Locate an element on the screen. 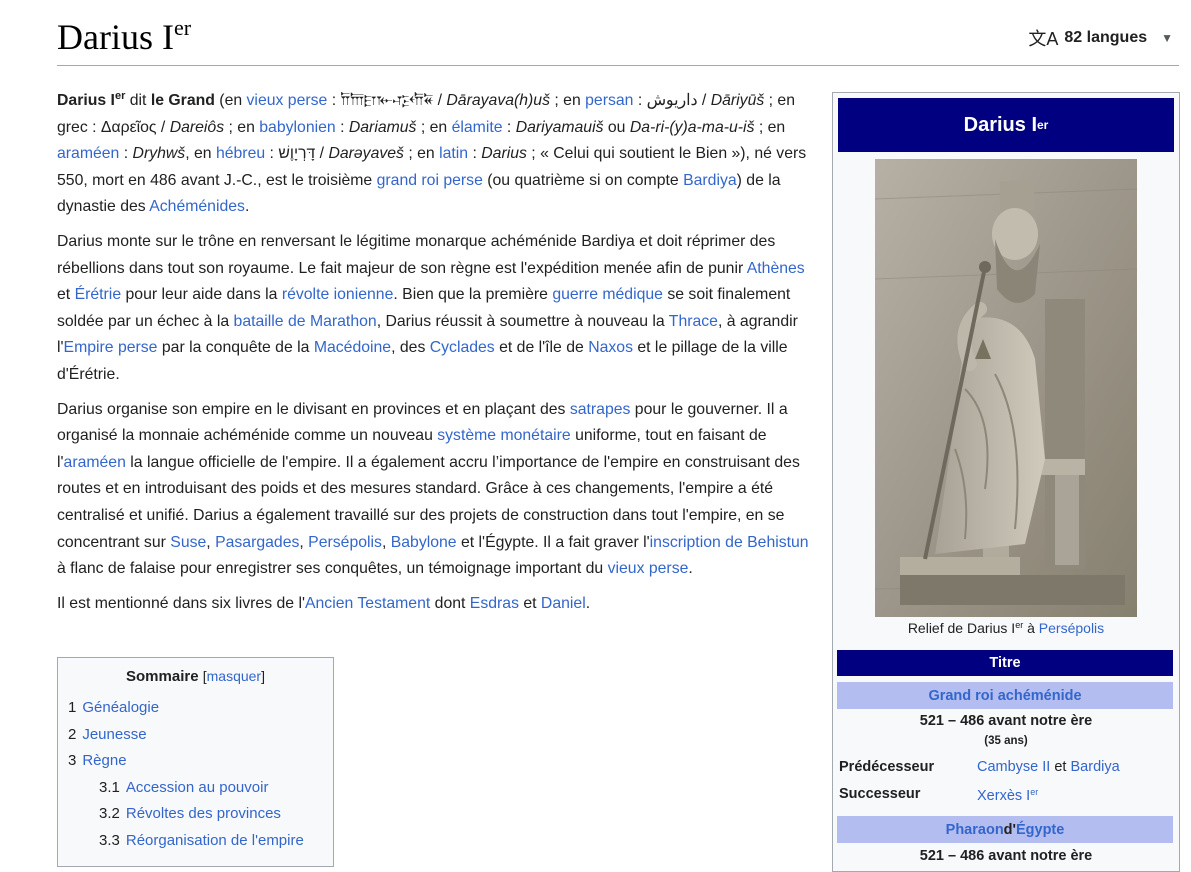 This screenshot has width=1191, height=872. link-xerxes: Xerxès Ier is located at coordinates (1007, 796).